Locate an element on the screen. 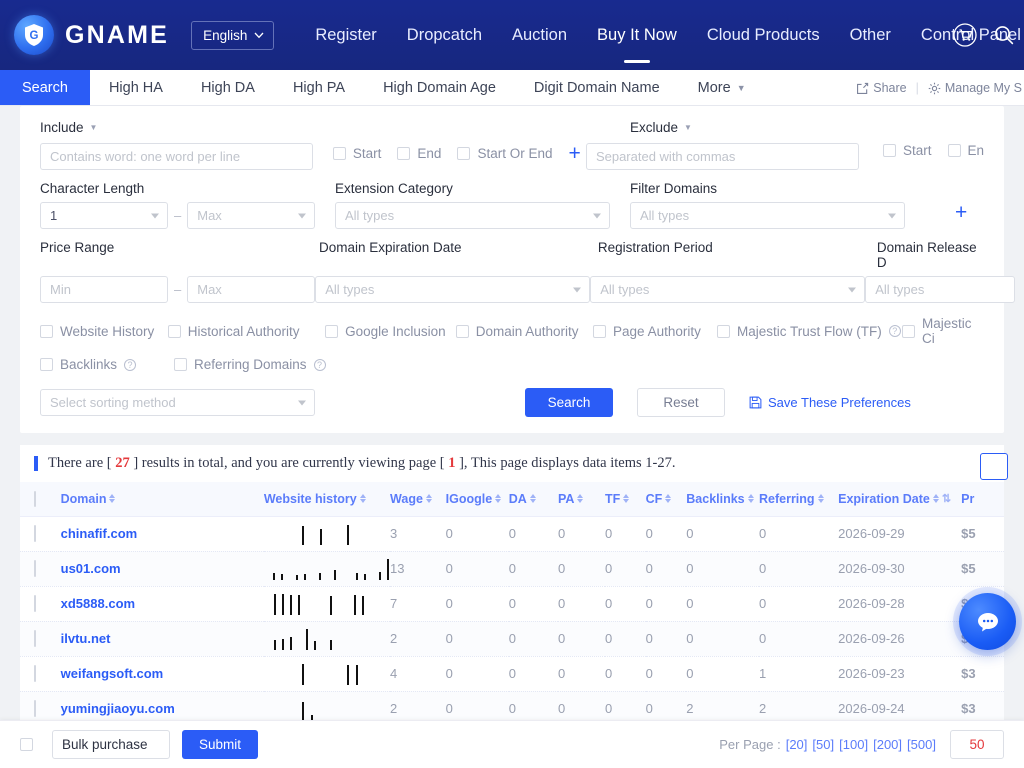 The width and height of the screenshot is (1024, 768). tab-high-pa: High PA is located at coordinates (319, 87).